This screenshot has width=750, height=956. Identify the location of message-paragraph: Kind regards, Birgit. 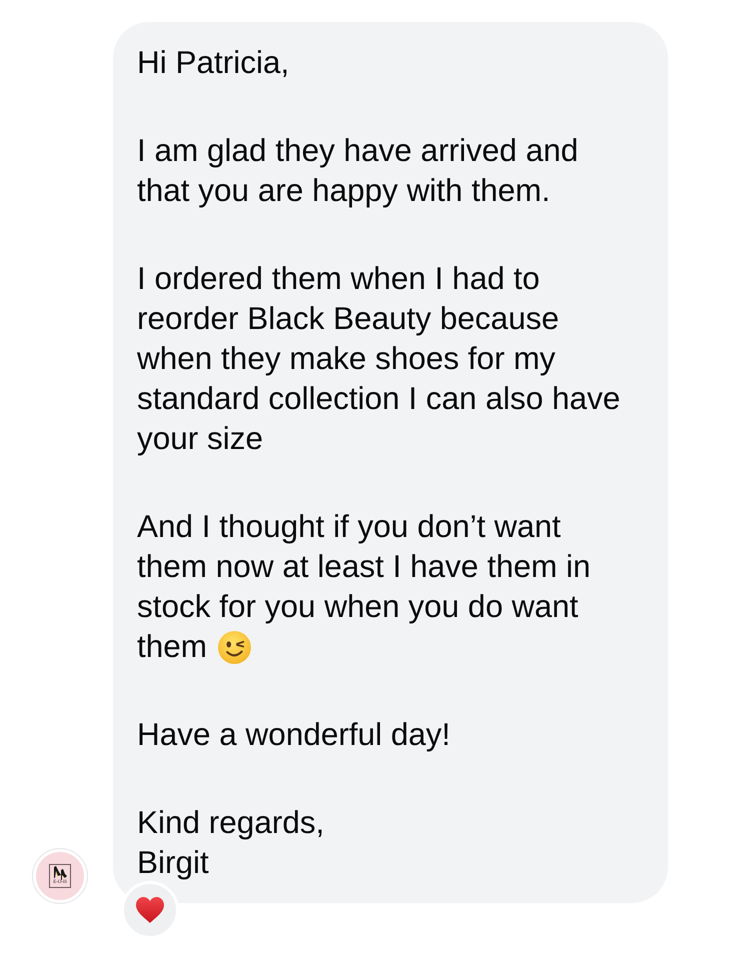
(231, 842).